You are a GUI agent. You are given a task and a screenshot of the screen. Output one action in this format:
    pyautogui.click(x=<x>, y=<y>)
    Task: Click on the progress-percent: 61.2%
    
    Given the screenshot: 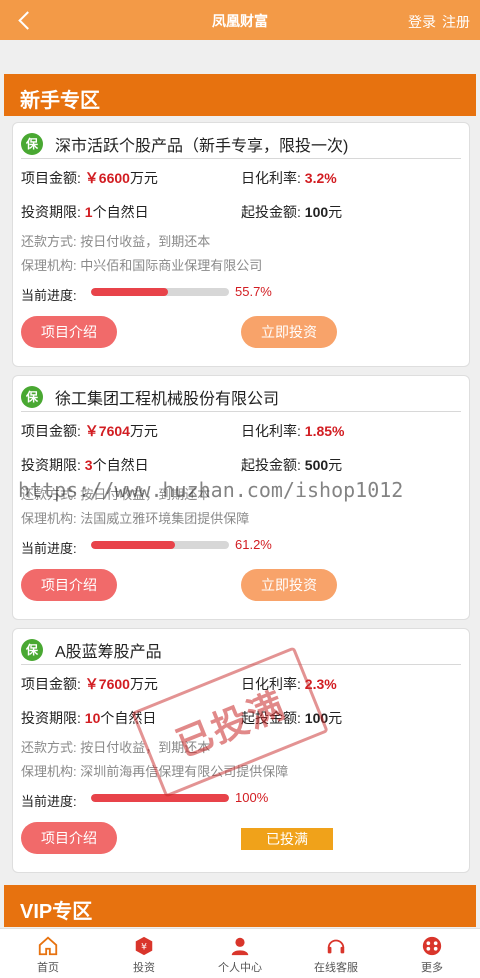 What is the action you would take?
    pyautogui.click(x=253, y=544)
    